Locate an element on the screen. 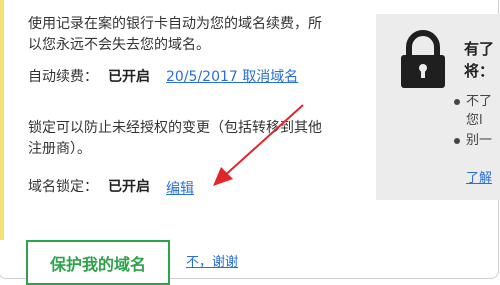 The height and width of the screenshot is (285, 500). autorenew-status: 已开启 is located at coordinates (129, 77).